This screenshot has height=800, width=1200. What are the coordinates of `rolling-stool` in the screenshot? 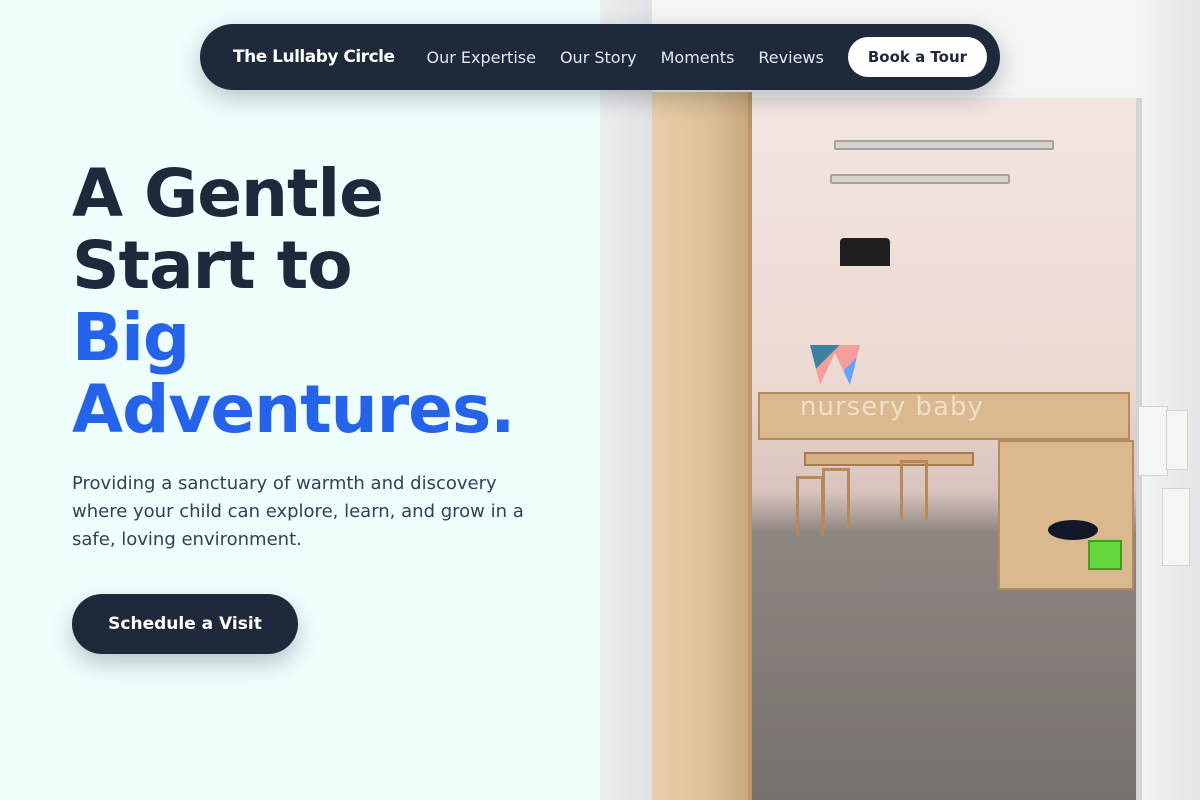 It's located at (1073, 530).